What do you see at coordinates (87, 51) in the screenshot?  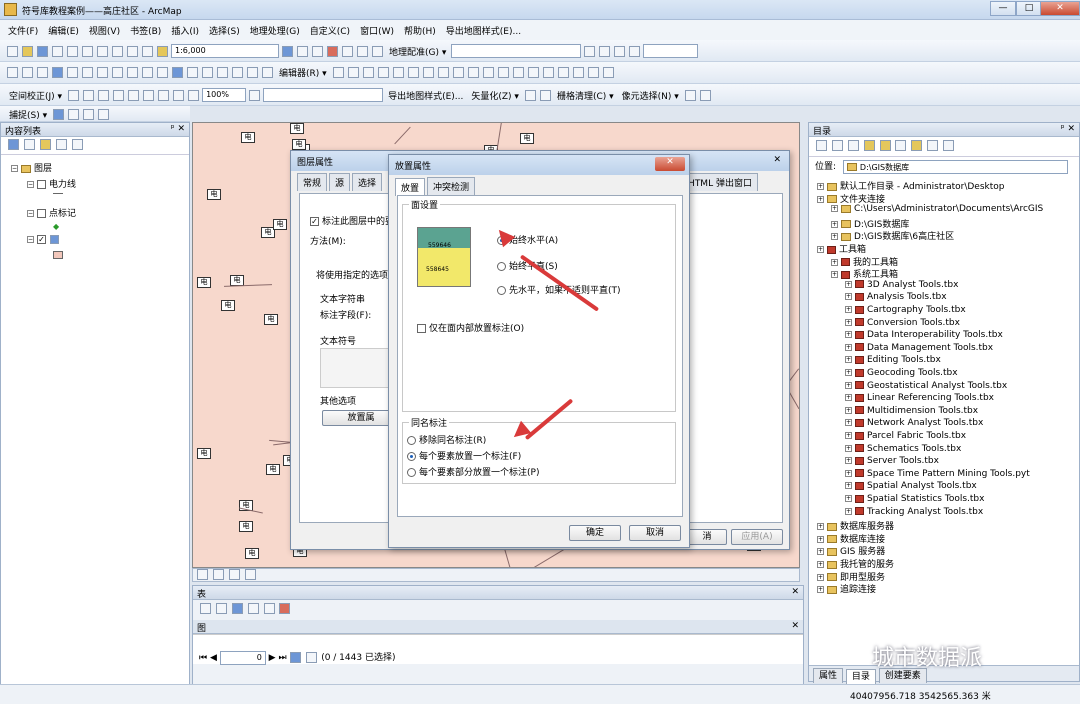 I see `copy-icon` at bounding box center [87, 51].